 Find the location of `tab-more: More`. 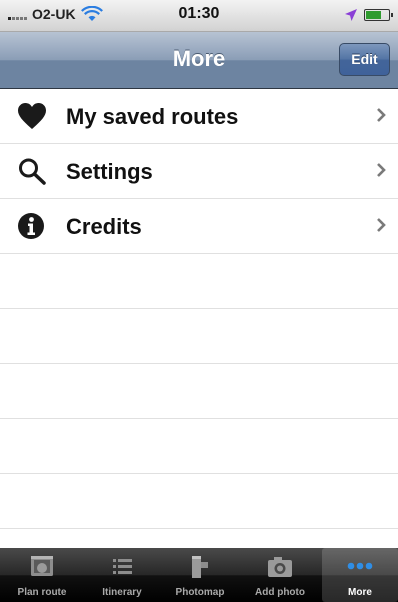

tab-more: More is located at coordinates (360, 575).